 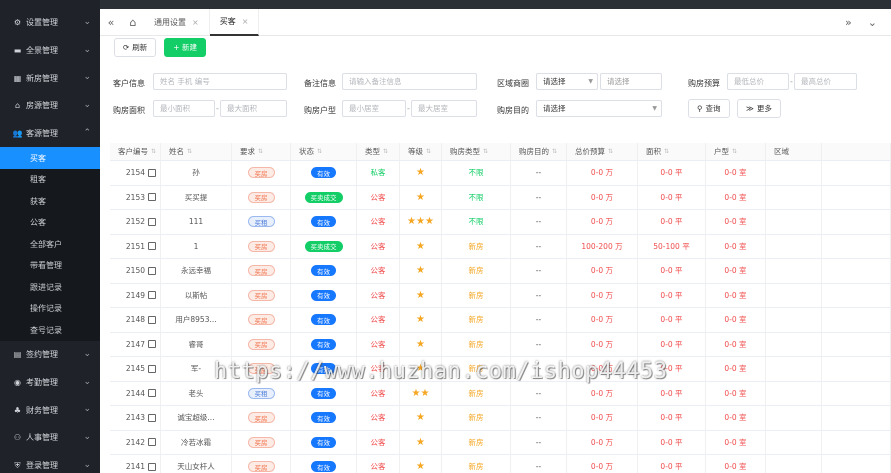 What do you see at coordinates (758, 81) in the screenshot?
I see `budget-min-input: 最低总价` at bounding box center [758, 81].